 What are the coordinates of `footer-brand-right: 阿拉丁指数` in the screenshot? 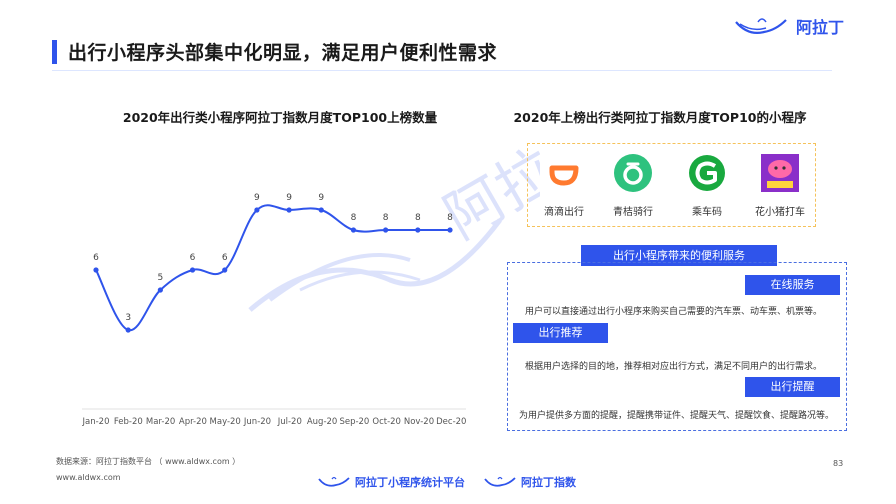 It's located at (530, 482).